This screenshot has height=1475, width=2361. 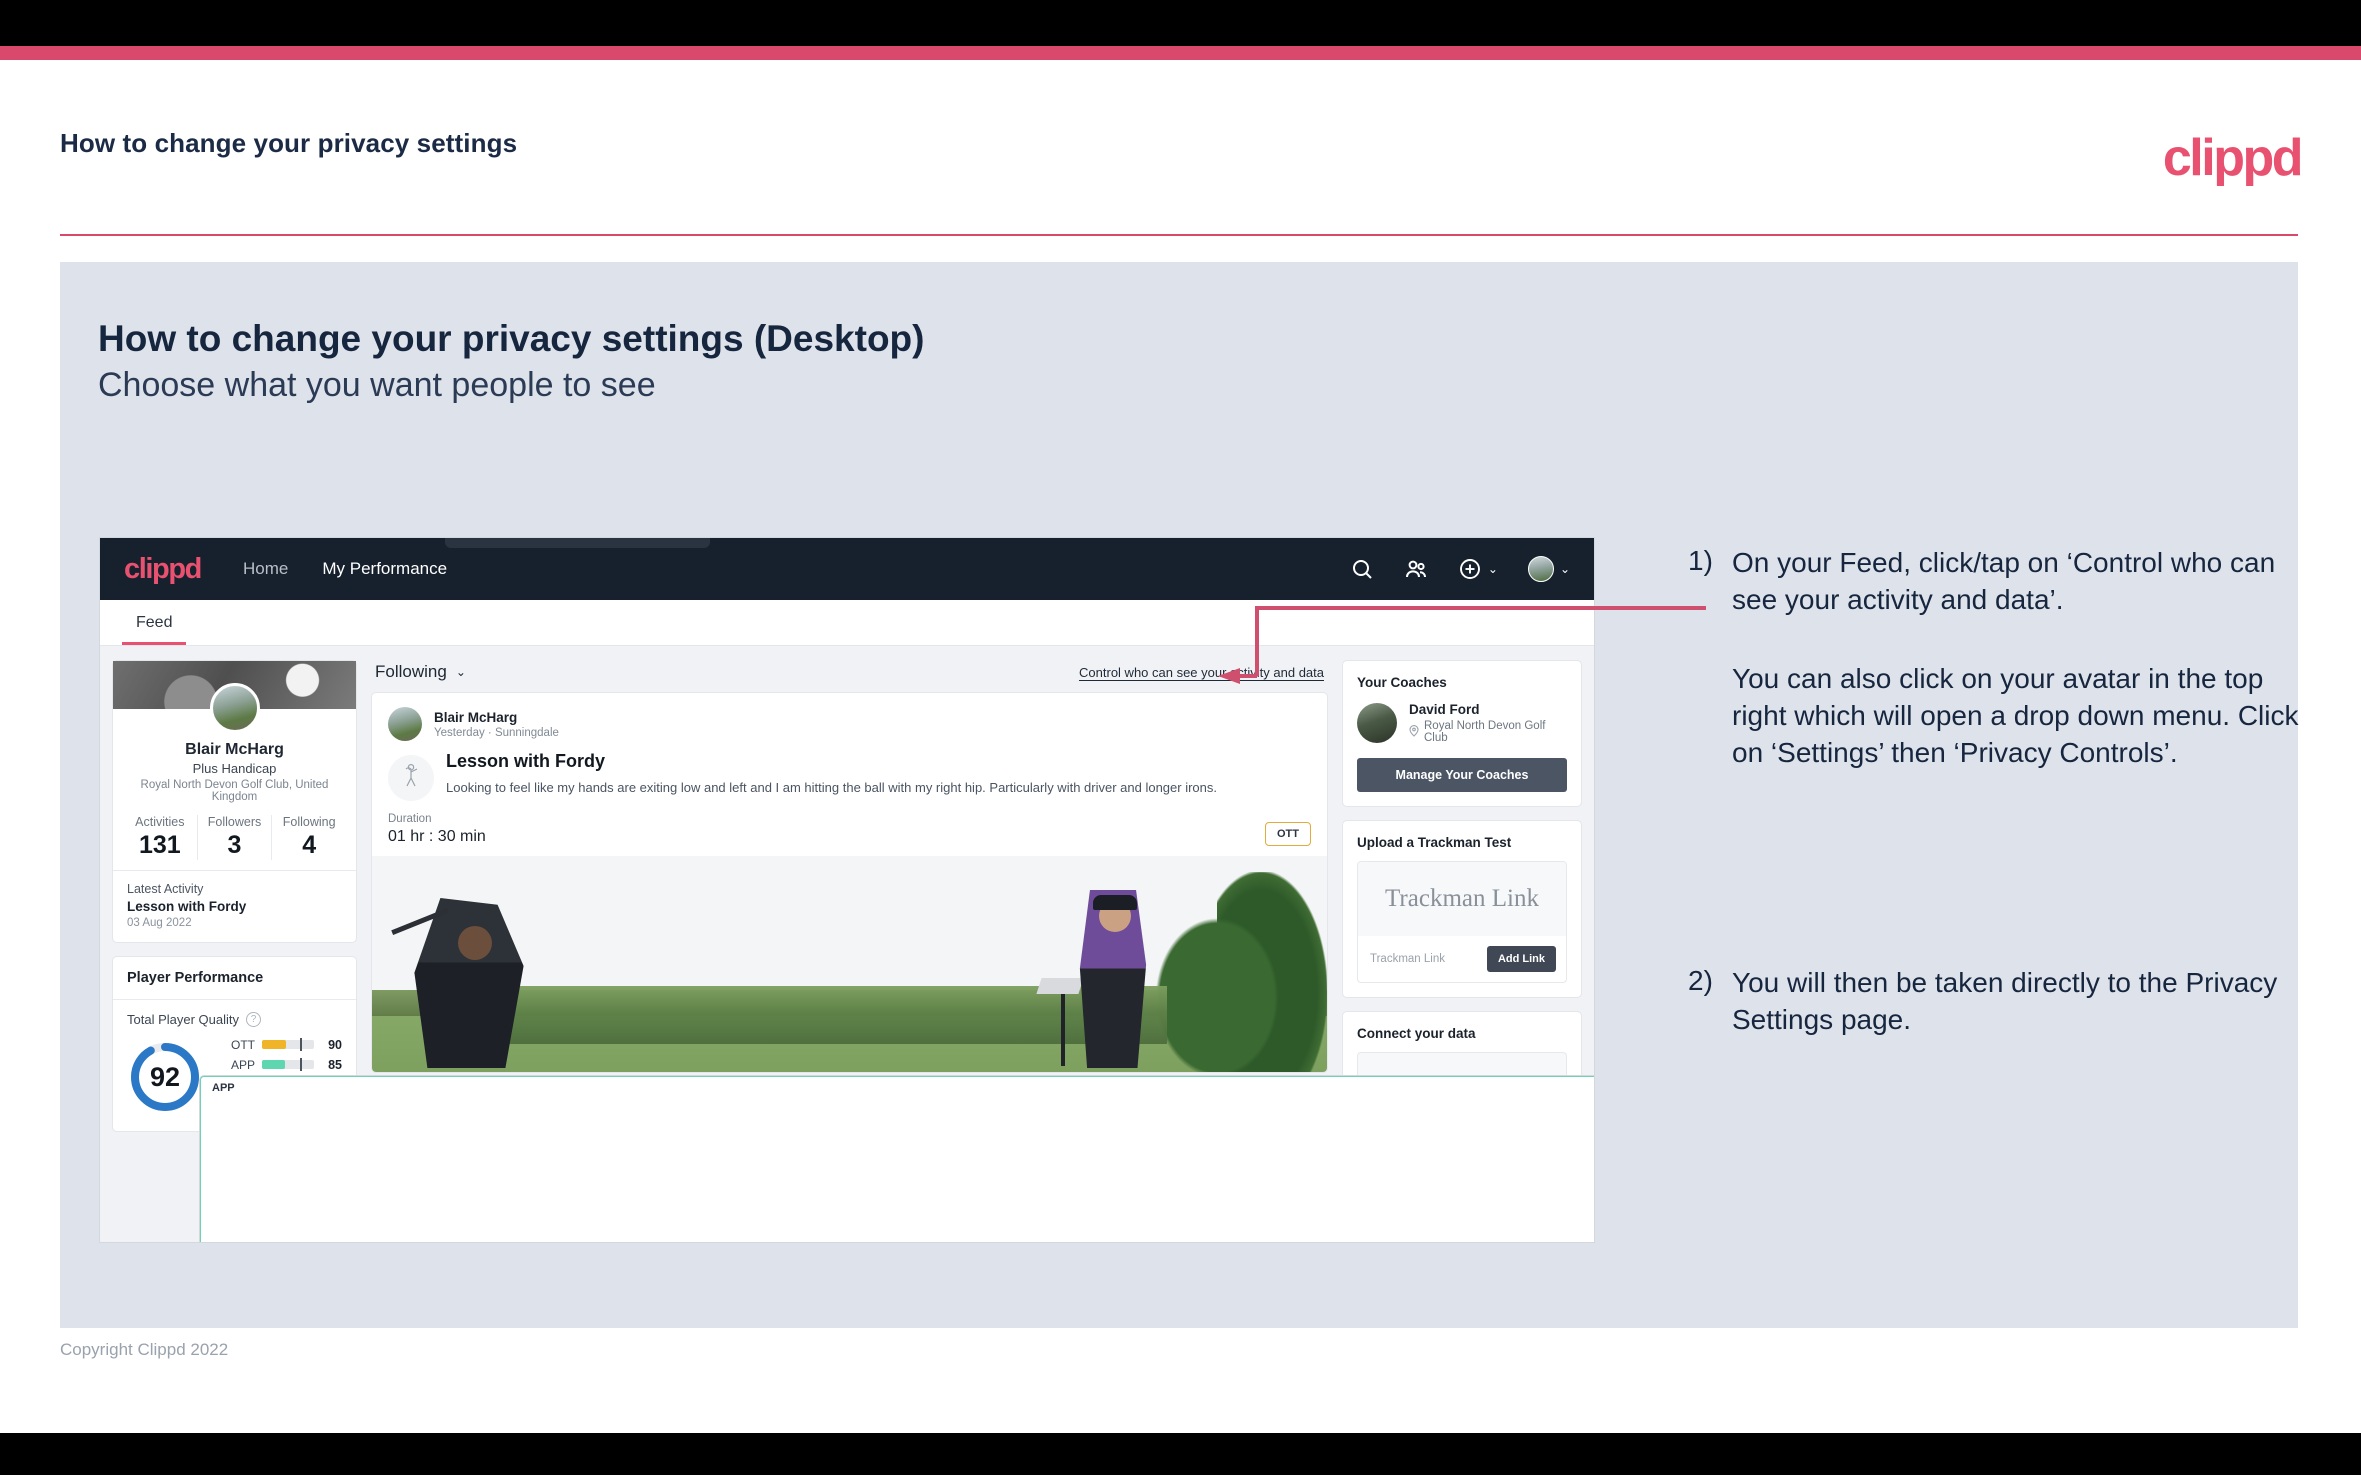 I want to click on feed-filter-label: Following, so click(x=411, y=671).